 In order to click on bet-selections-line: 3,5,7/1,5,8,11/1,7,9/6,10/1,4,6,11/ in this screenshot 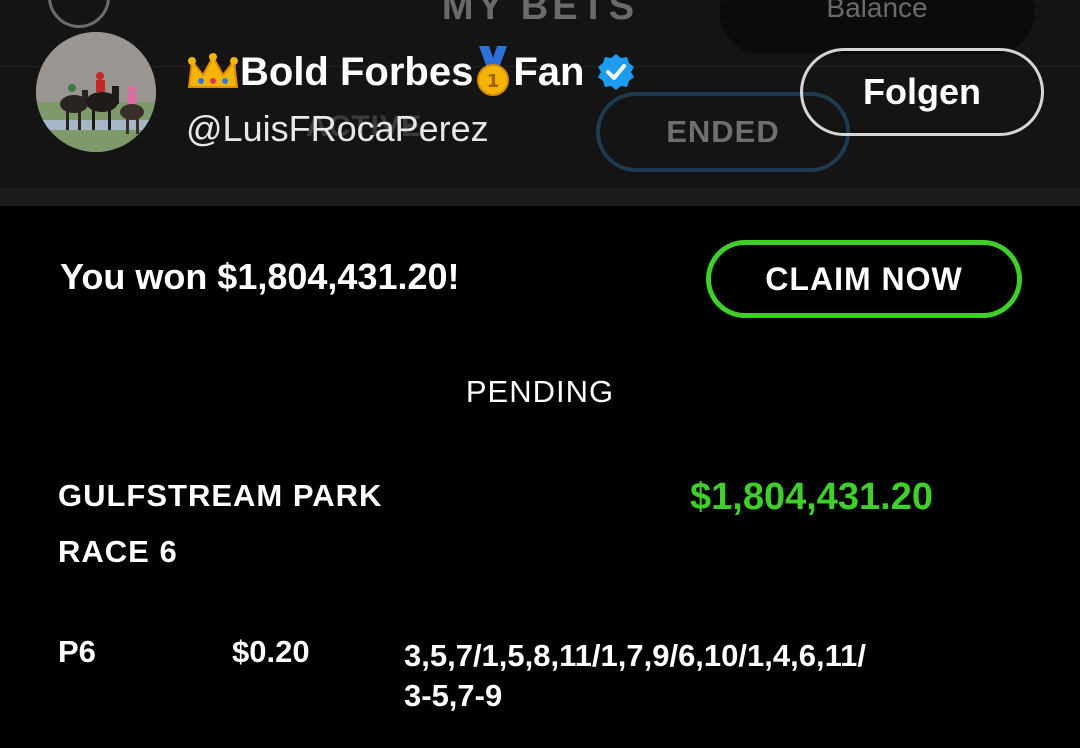, I will do `click(635, 655)`.